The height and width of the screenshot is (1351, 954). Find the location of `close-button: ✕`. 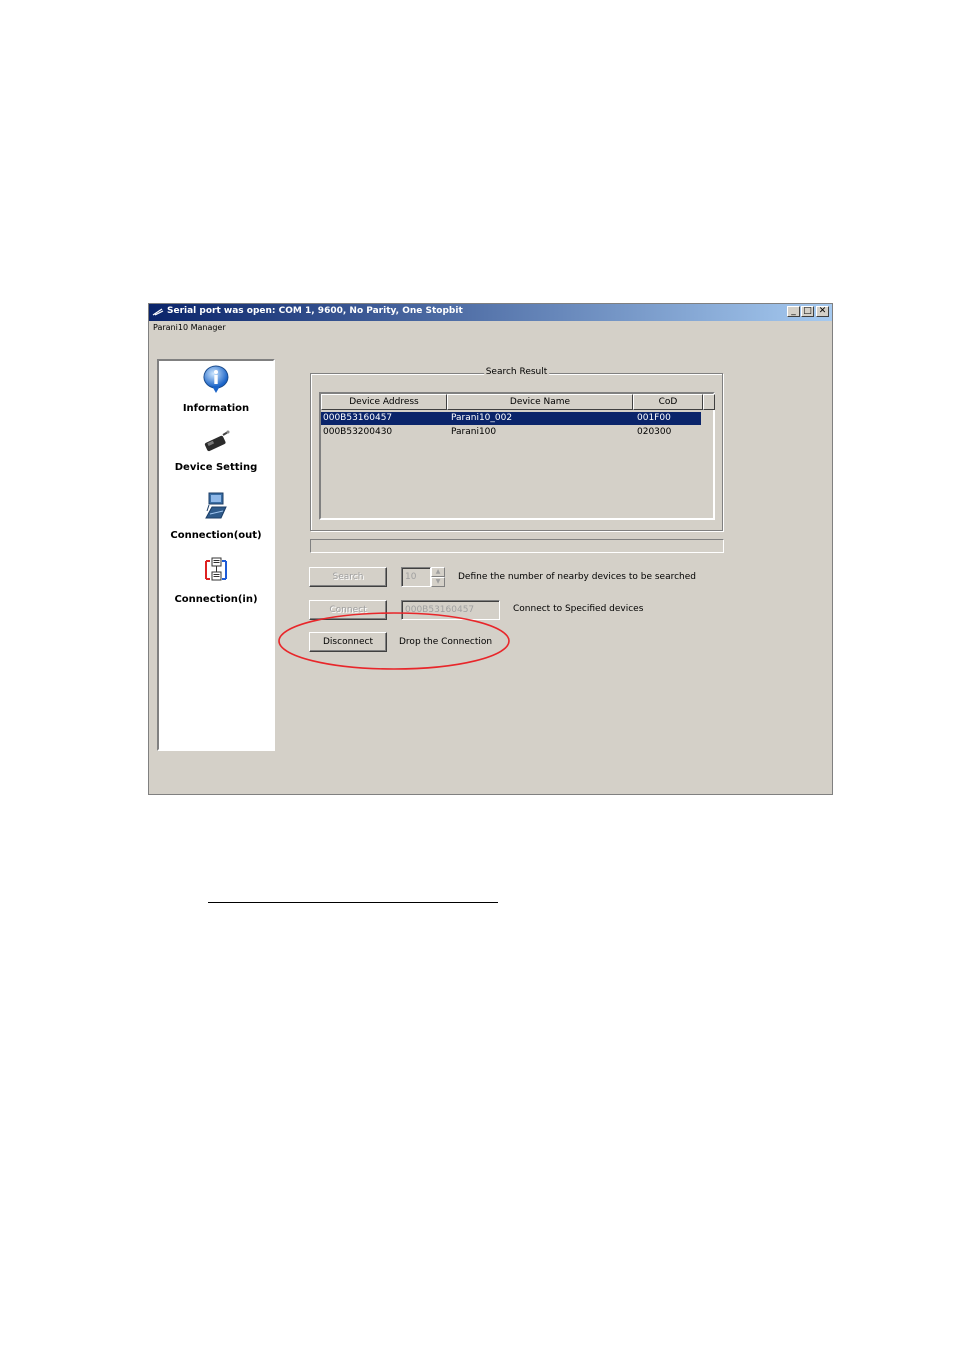

close-button: ✕ is located at coordinates (822, 311).